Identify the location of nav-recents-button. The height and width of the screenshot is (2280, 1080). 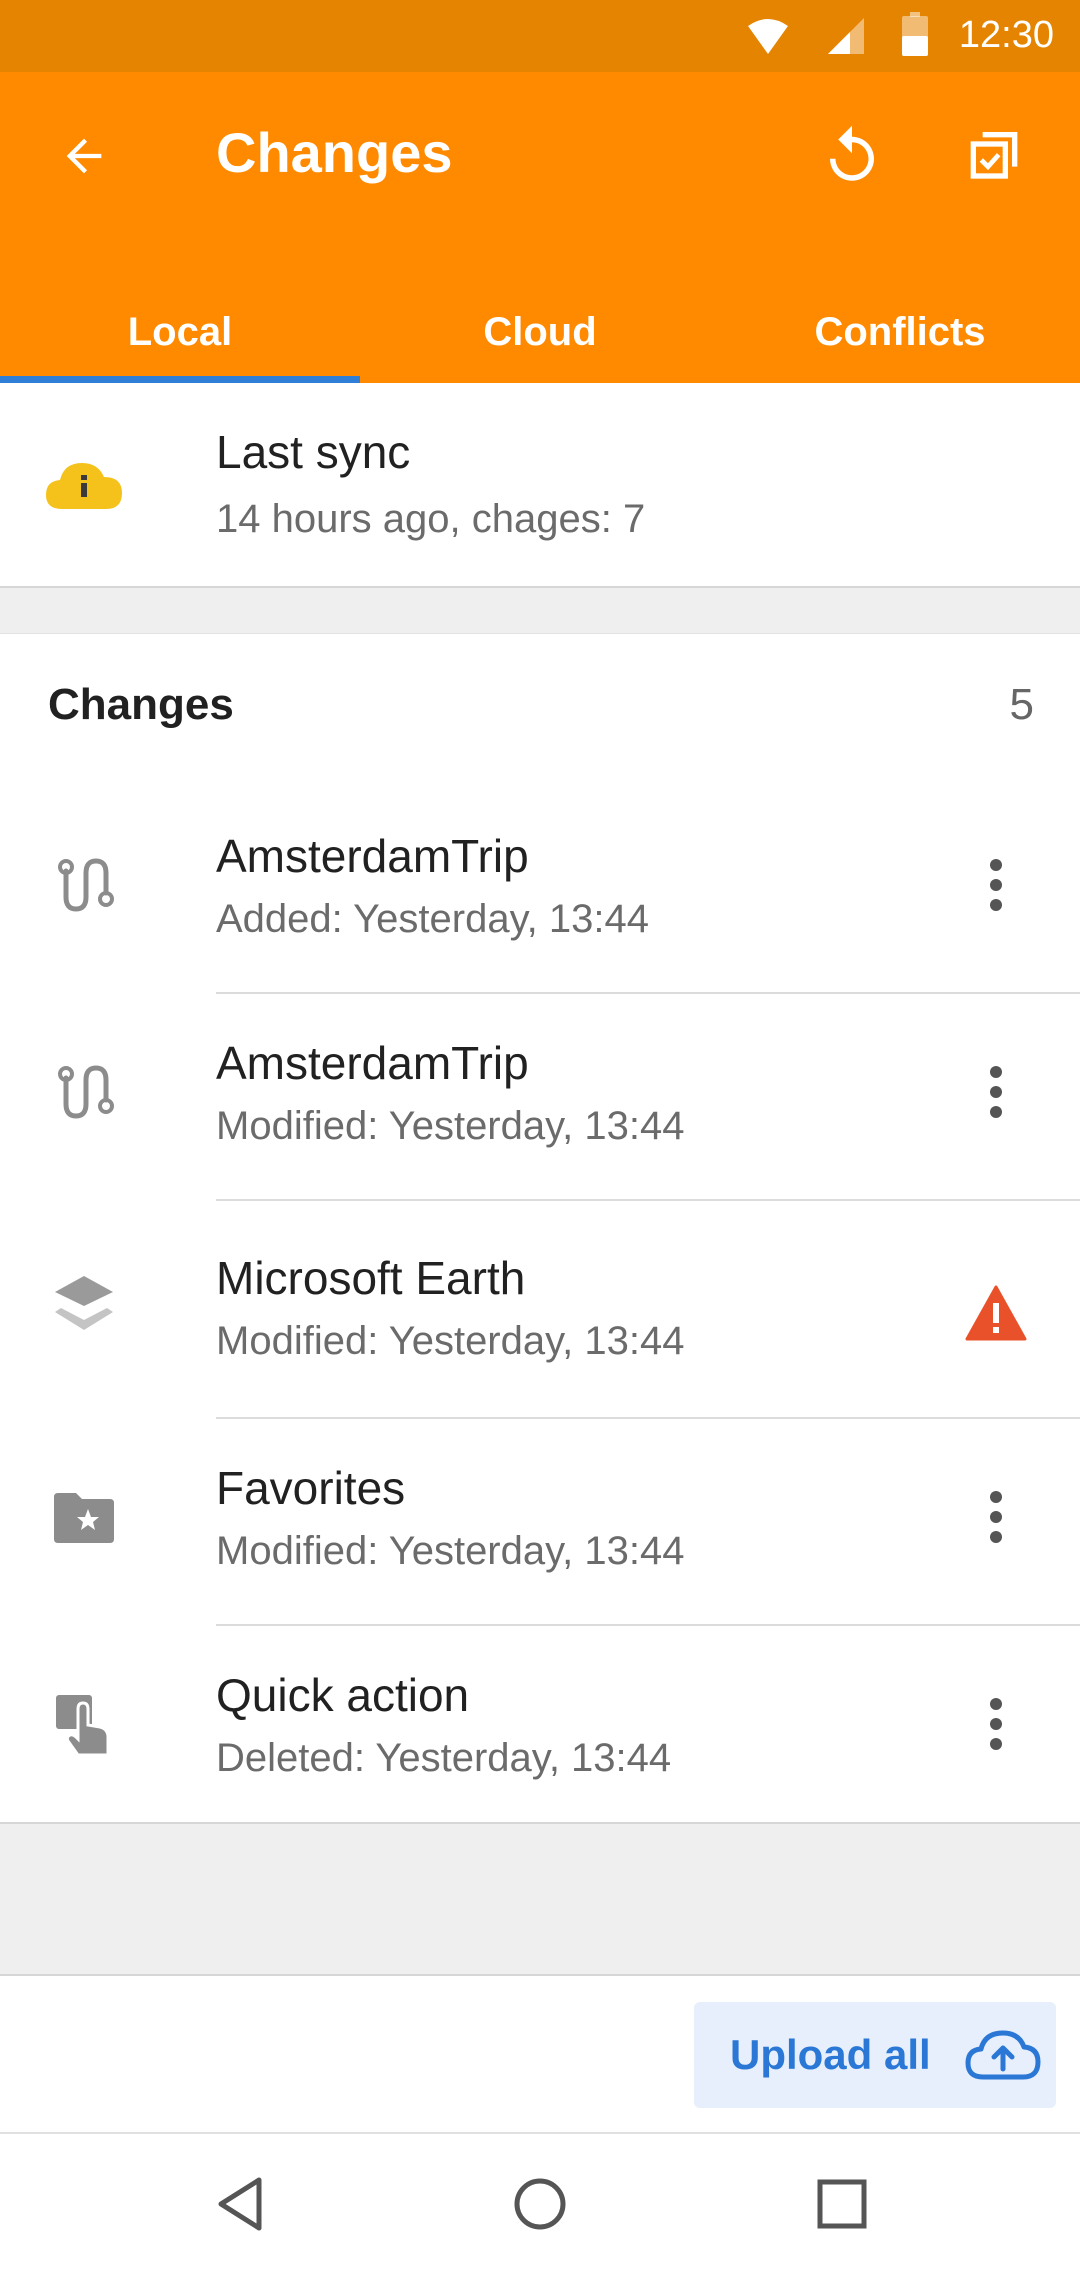
(842, 2204).